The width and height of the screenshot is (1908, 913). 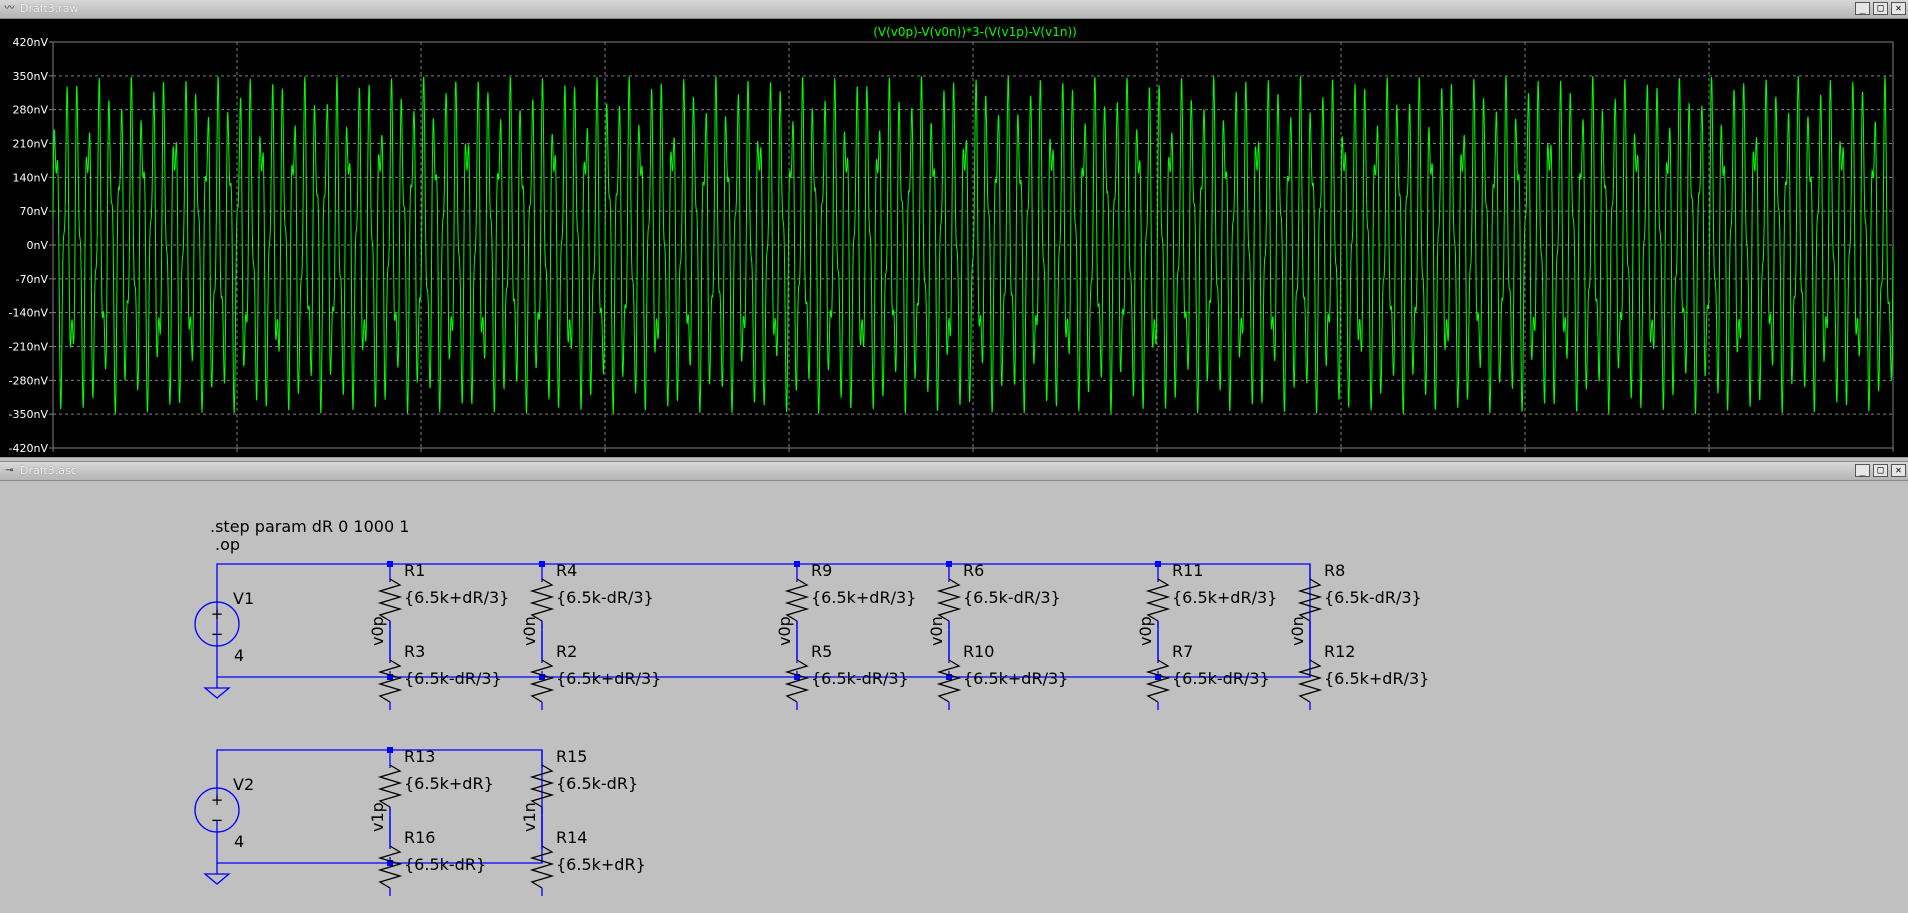 I want to click on y-tick-label: 70nV, so click(x=34, y=211).